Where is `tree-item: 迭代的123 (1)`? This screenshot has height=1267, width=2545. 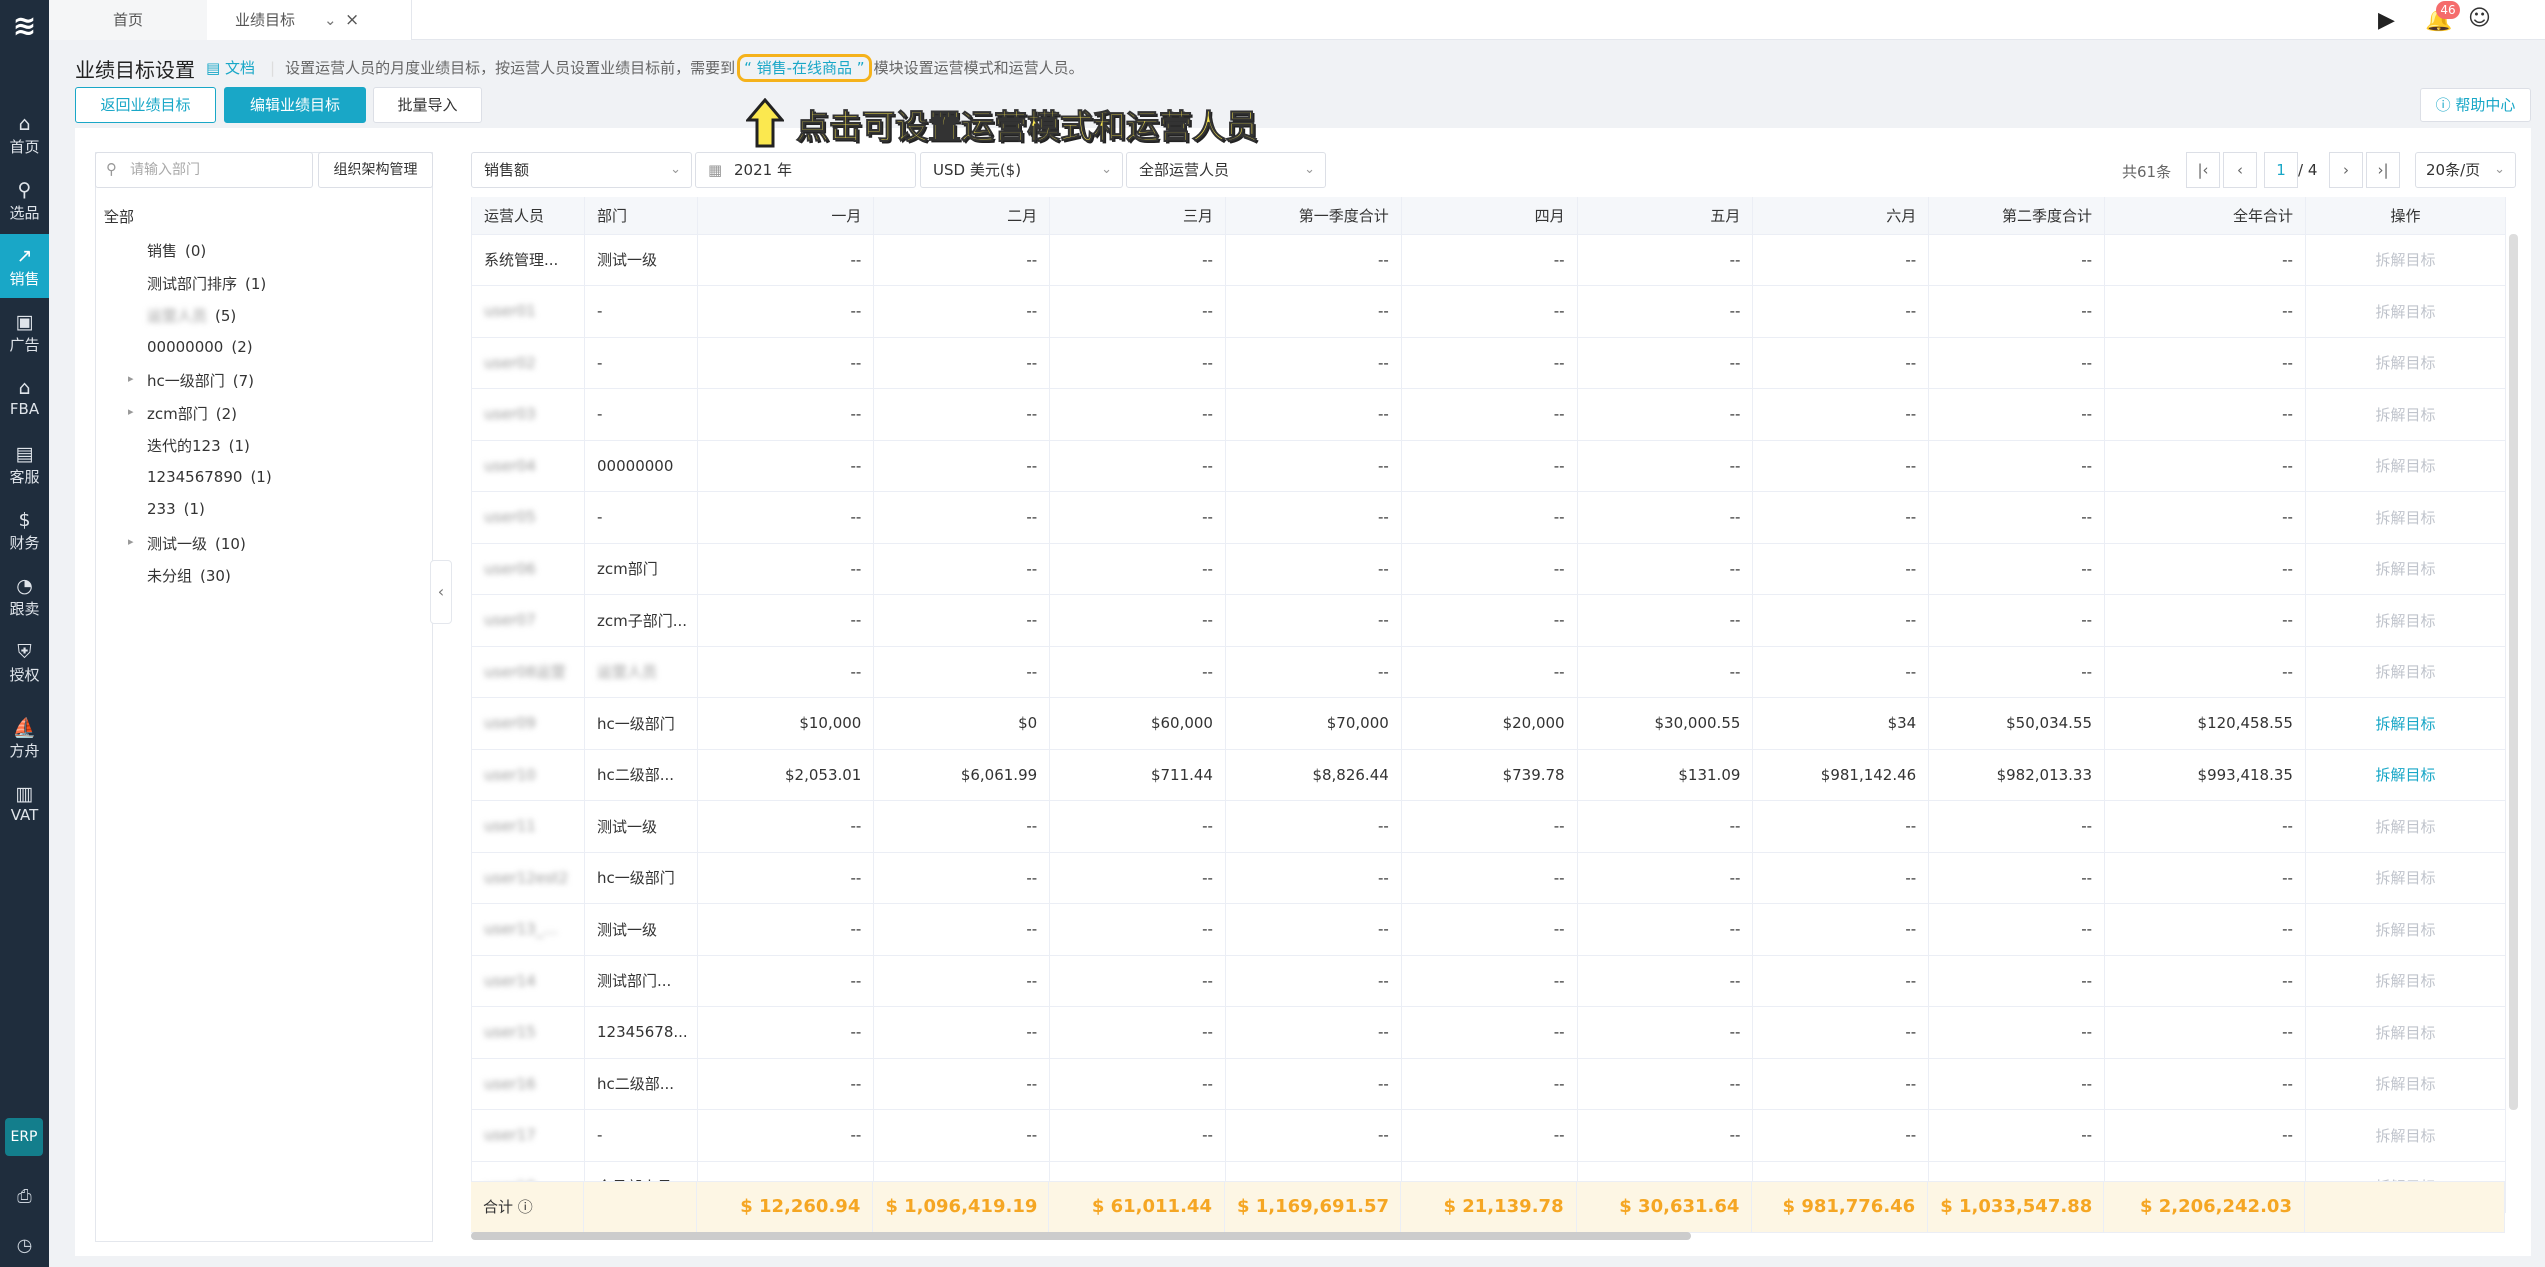
tree-item: 迭代的123 (1) is located at coordinates (198, 445).